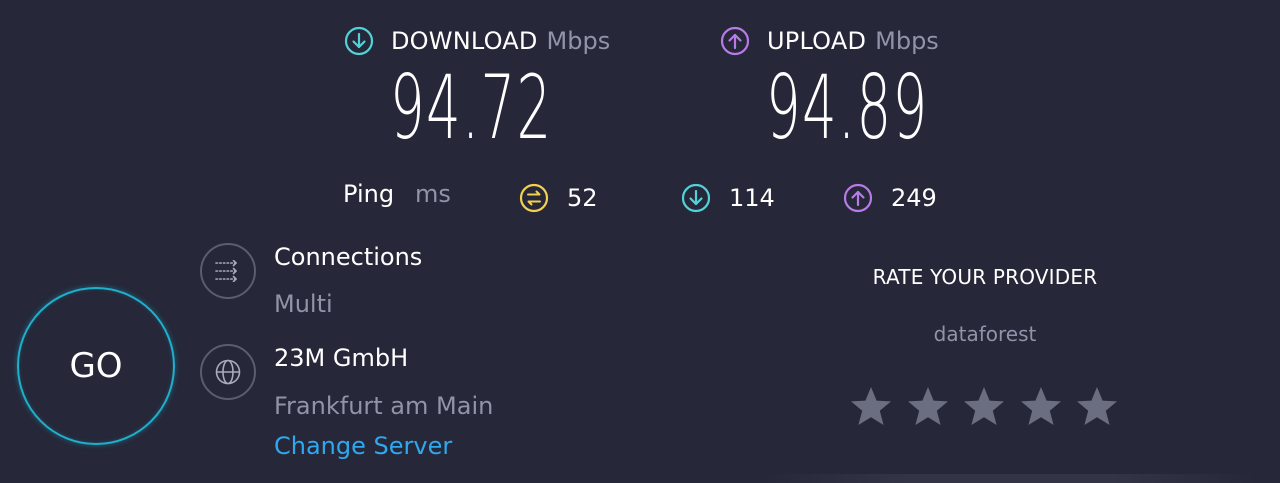  I want to click on download-header: DOWNLOAD Mbps, so click(477, 41).